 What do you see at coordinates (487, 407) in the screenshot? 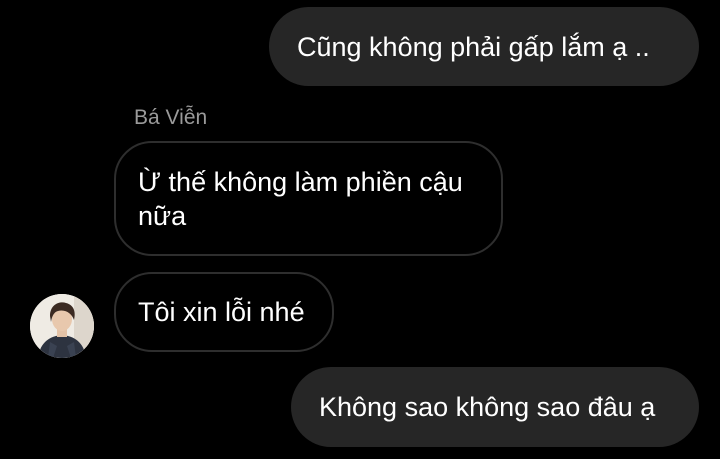
I see `message-text: Không sao không sao đâu ạ` at bounding box center [487, 407].